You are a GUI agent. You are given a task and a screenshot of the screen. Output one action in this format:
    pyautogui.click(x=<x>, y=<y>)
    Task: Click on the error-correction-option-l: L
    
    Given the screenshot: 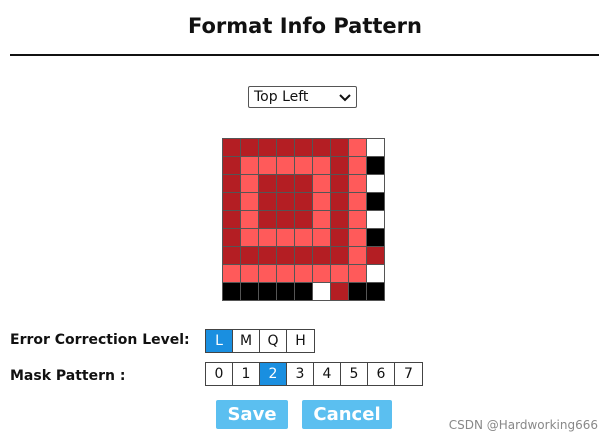 What is the action you would take?
    pyautogui.click(x=219, y=341)
    